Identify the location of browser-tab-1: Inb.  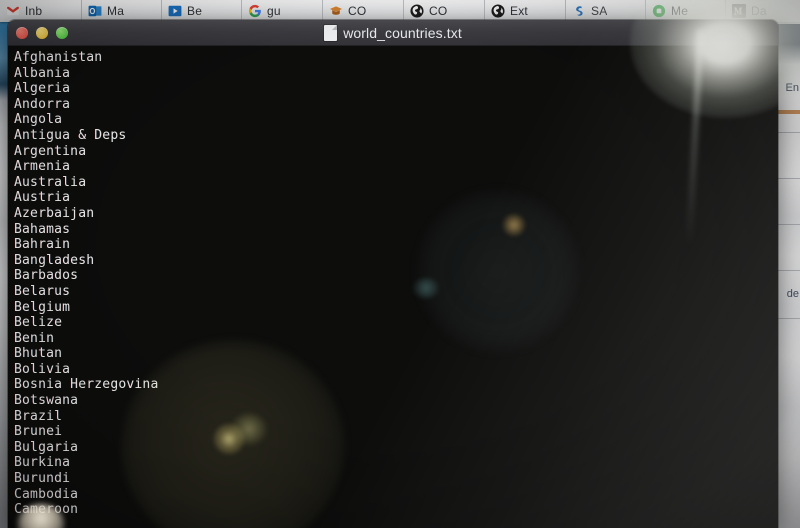
(41, 11).